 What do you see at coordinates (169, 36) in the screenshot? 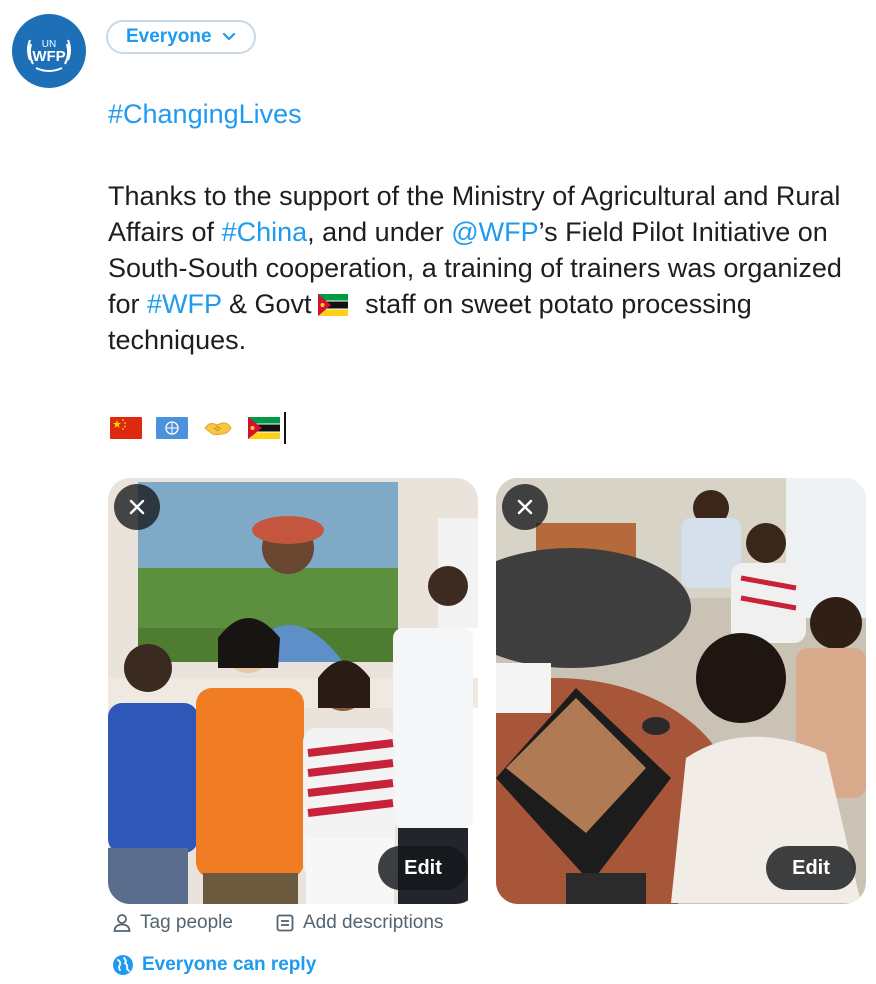
I see `audience-label: Everyone` at bounding box center [169, 36].